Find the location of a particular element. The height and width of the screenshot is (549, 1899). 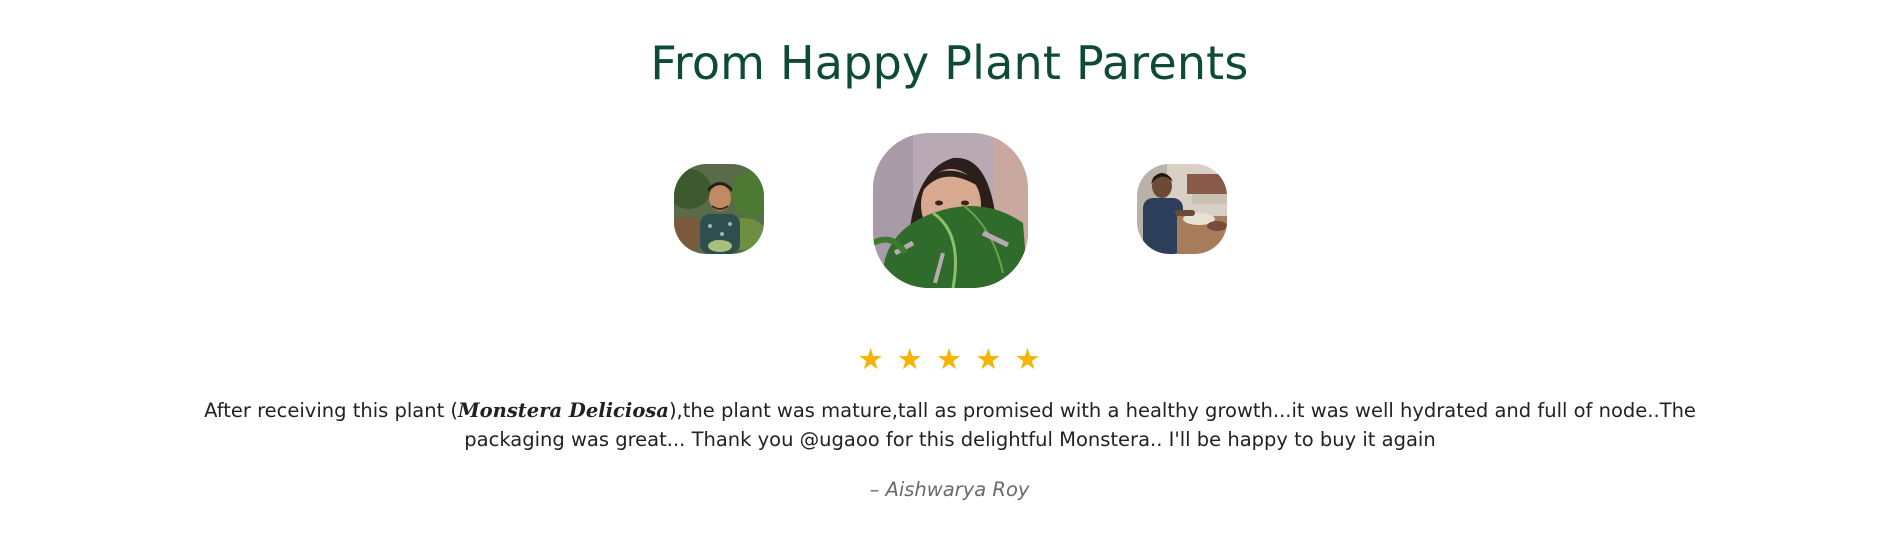

star-rating: ★ ★ ★ ★ ★ is located at coordinates (949, 359).